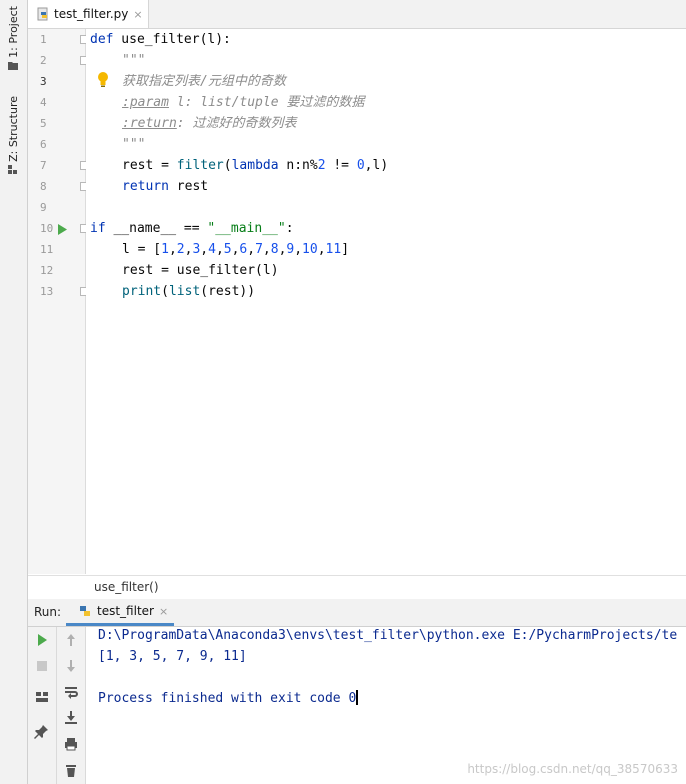 The height and width of the screenshot is (784, 686). Describe the element at coordinates (43, 207) in the screenshot. I see `line-number: 9` at that location.